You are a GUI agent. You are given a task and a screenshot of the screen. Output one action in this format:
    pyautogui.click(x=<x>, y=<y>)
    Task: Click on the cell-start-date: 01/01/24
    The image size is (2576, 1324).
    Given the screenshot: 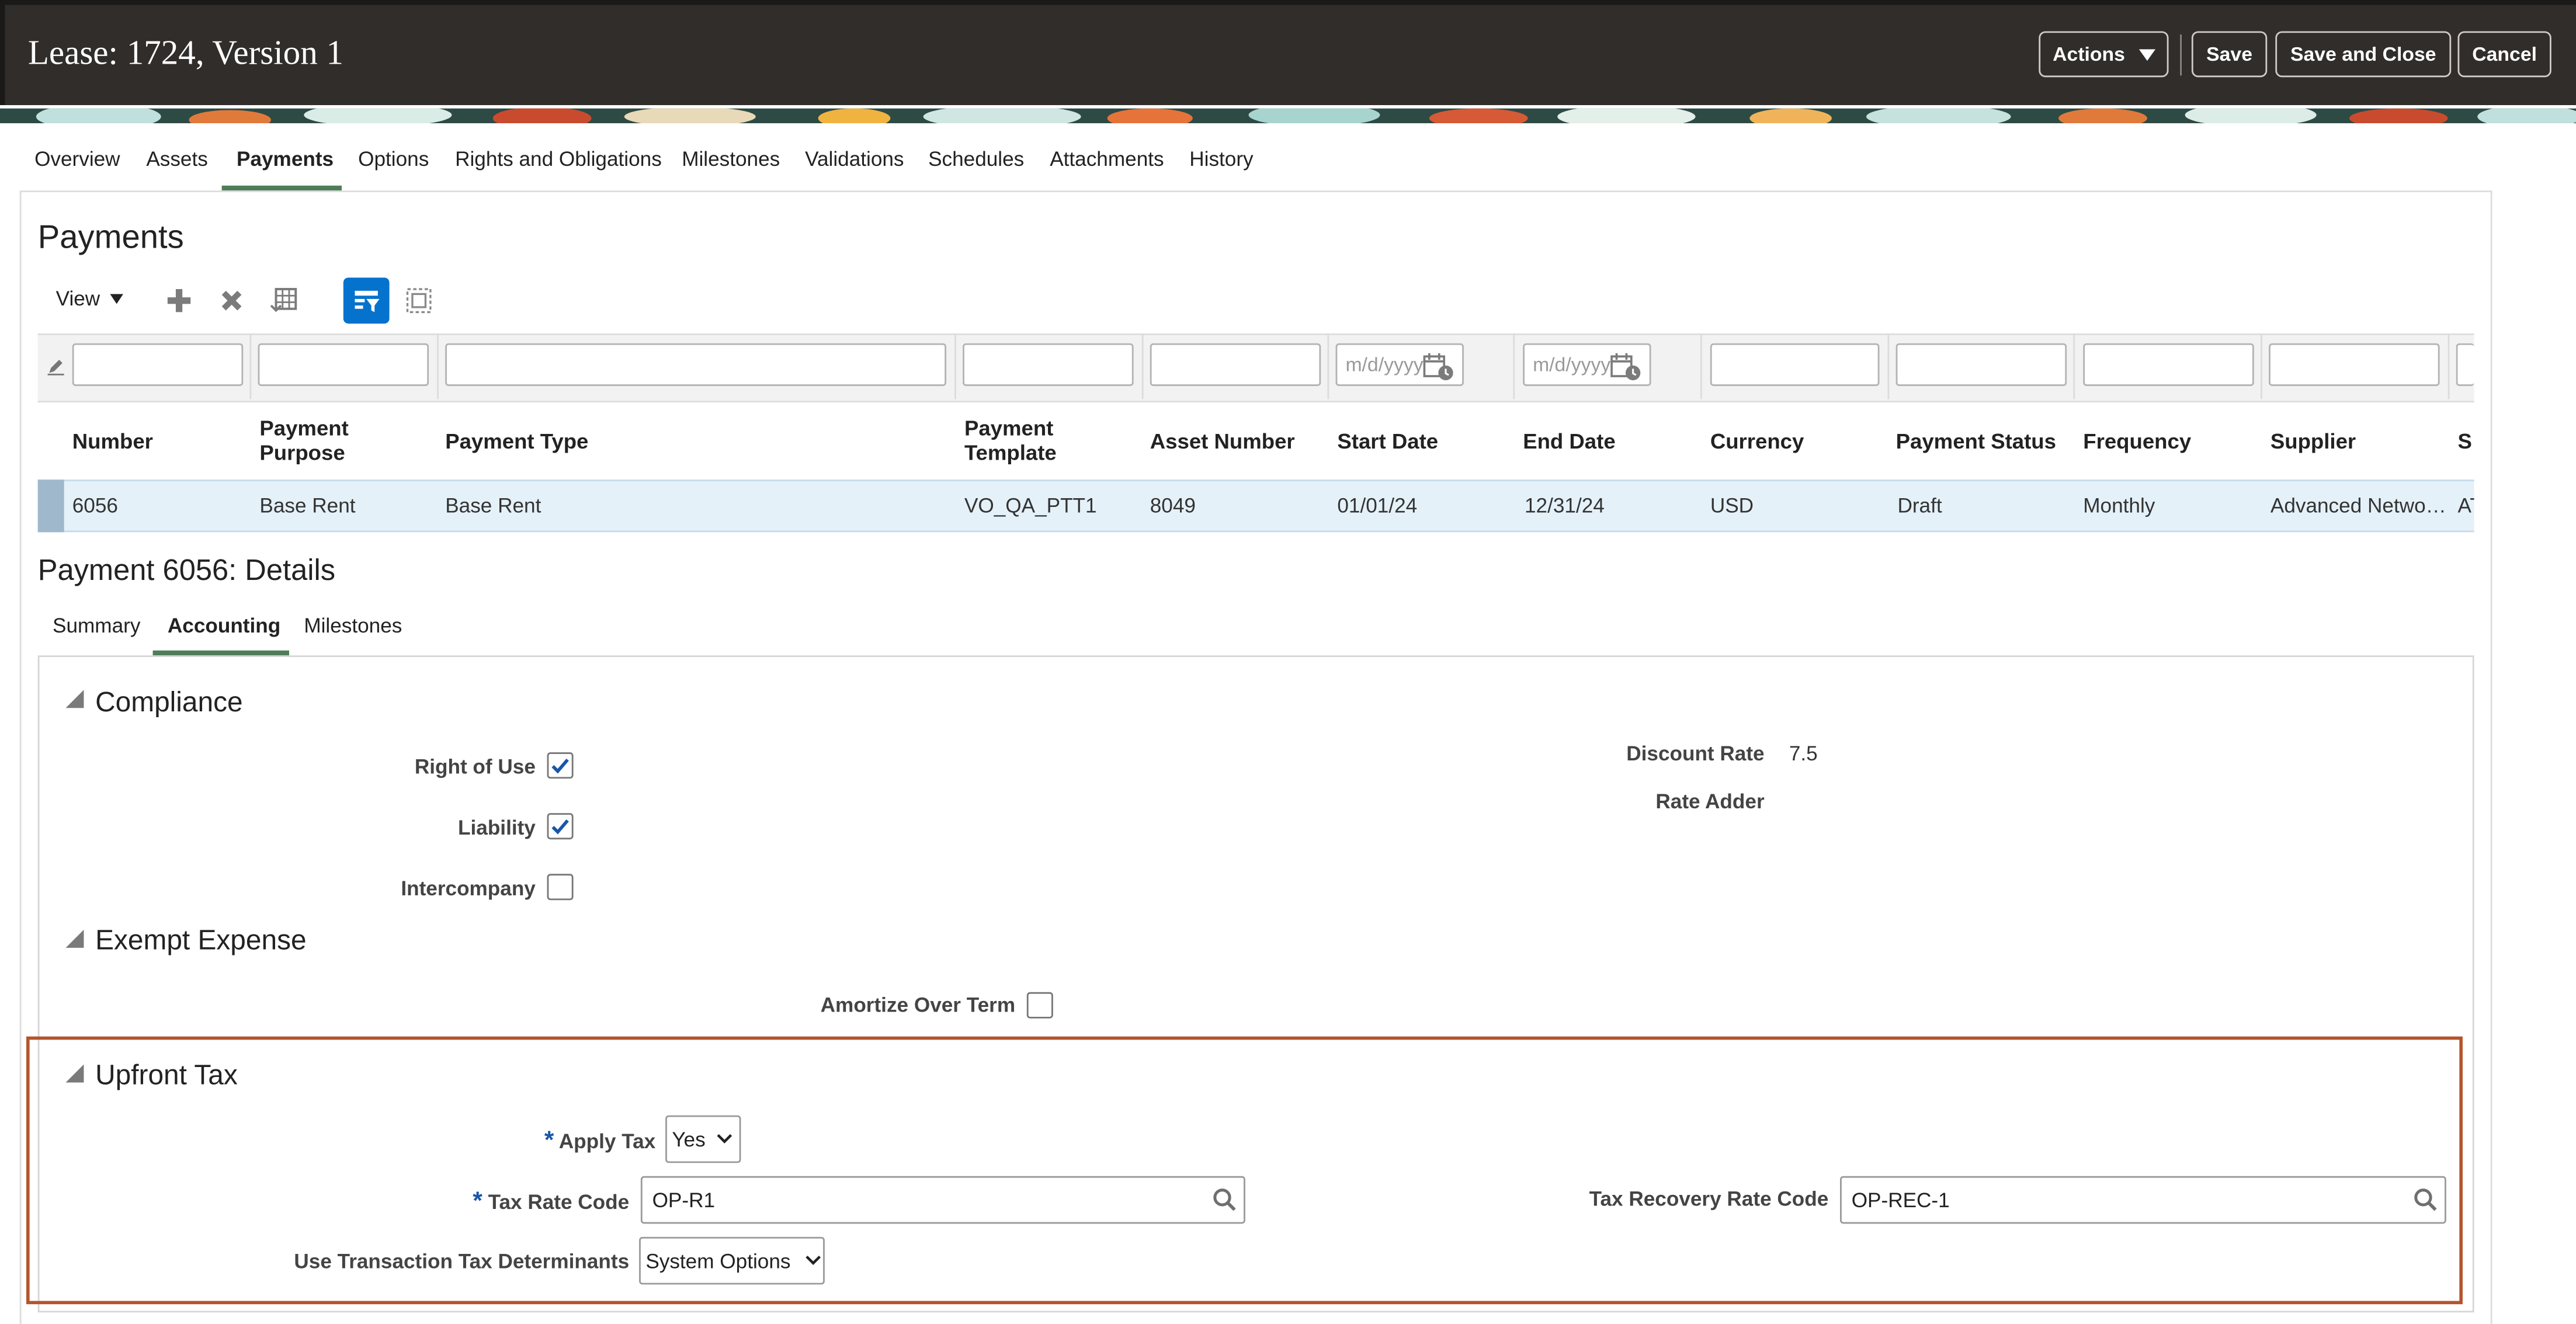 What is the action you would take?
    pyautogui.click(x=1377, y=505)
    